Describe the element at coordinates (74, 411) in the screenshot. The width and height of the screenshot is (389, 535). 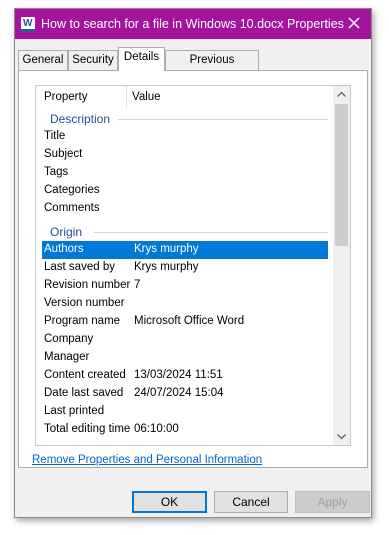
I see `property-name: Last printed` at that location.